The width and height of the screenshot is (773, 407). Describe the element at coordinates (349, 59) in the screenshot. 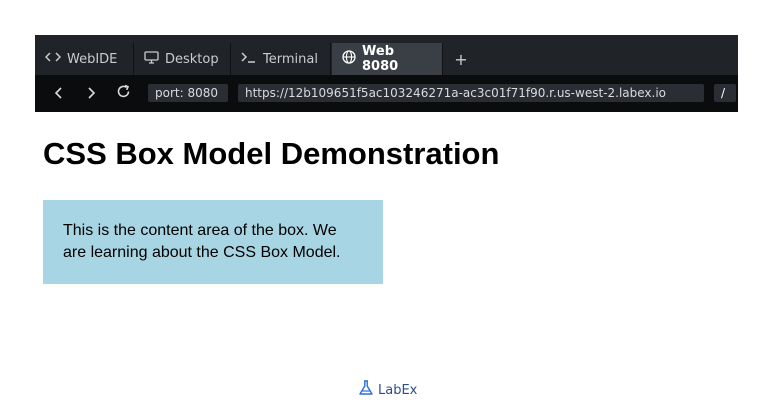

I see `globe-icon` at that location.